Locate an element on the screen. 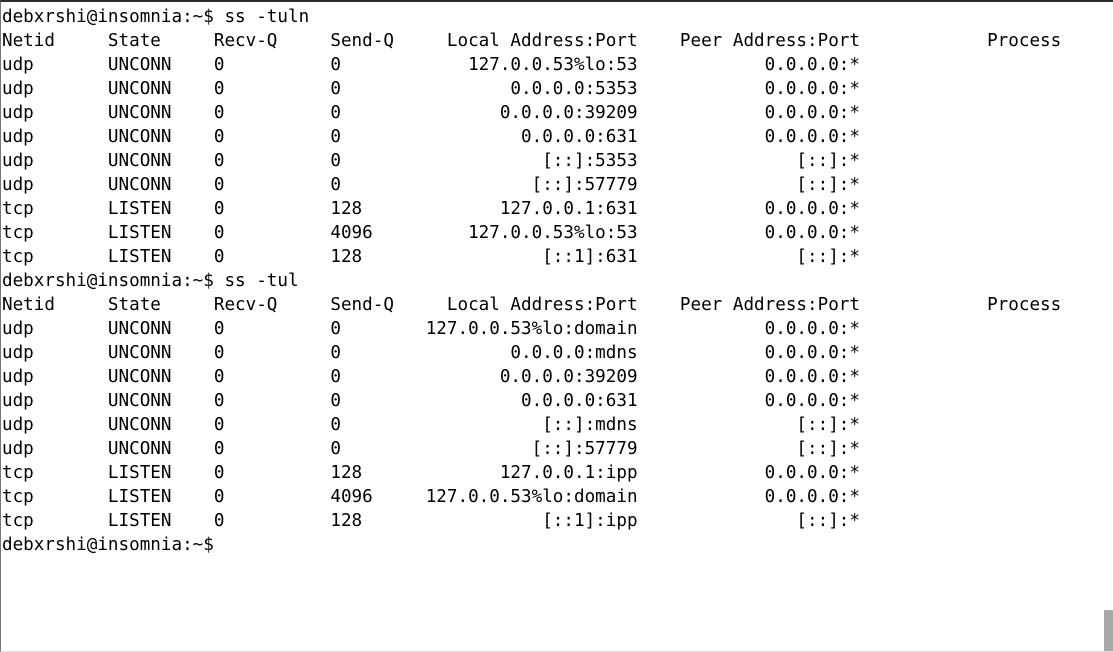 The height and width of the screenshot is (652, 1113). terminal-scrollbar-thumb is located at coordinates (1108, 630).